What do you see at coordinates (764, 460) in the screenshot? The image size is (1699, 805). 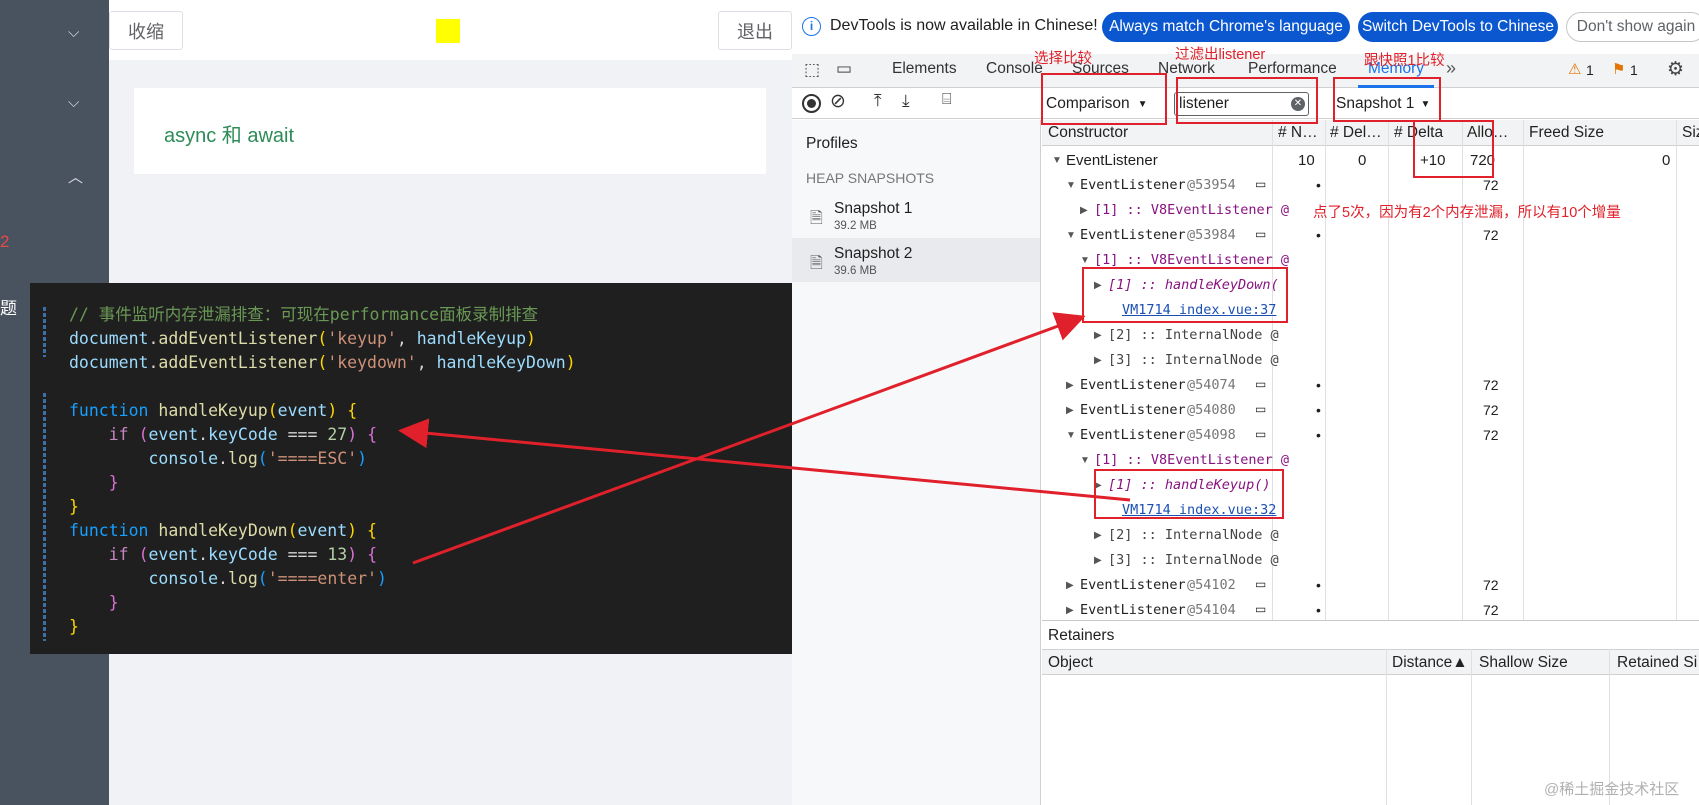 I see `arrow-keyup` at bounding box center [764, 460].